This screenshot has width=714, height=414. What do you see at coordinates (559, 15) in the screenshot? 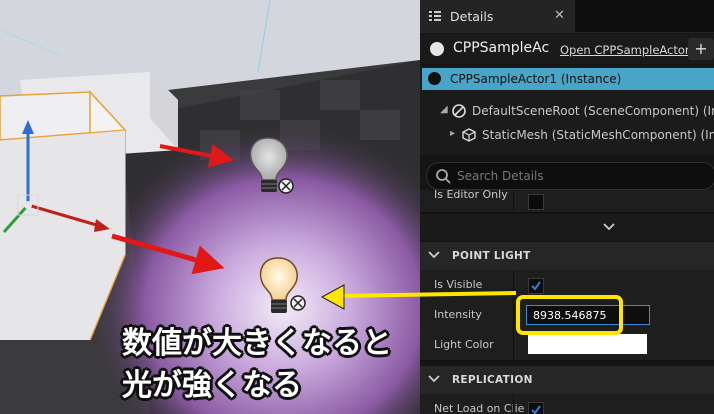
I see `close-icon: ✕` at bounding box center [559, 15].